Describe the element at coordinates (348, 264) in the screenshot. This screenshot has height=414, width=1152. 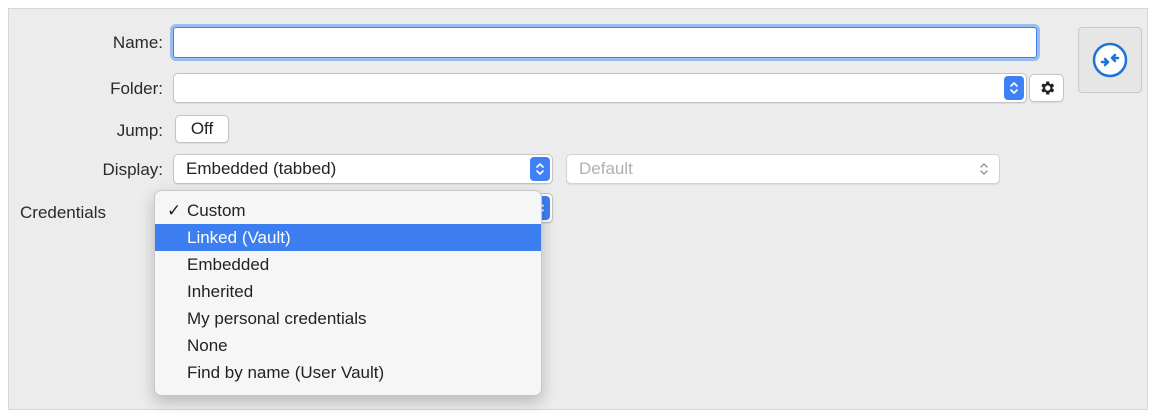
I see `menu-item-embedded: Embedded` at that location.